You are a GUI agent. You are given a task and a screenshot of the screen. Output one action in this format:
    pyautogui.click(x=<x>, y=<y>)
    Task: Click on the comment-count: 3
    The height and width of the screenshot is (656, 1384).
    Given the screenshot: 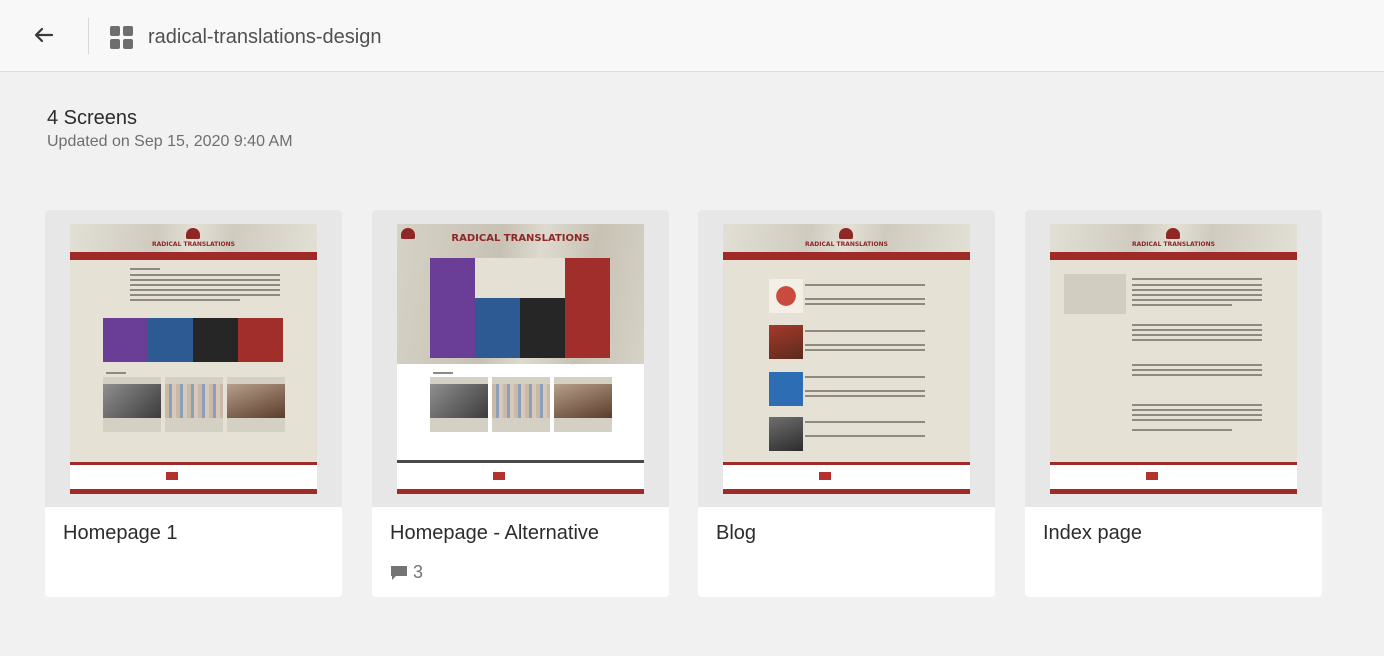 What is the action you would take?
    pyautogui.click(x=406, y=572)
    